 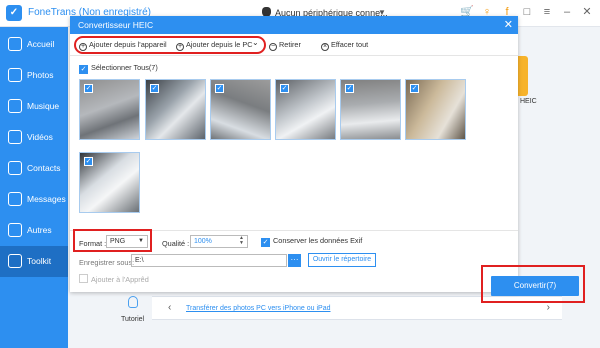 What do you see at coordinates (141, 241) in the screenshot?
I see `chevron-down-icon: ▼` at bounding box center [141, 241].